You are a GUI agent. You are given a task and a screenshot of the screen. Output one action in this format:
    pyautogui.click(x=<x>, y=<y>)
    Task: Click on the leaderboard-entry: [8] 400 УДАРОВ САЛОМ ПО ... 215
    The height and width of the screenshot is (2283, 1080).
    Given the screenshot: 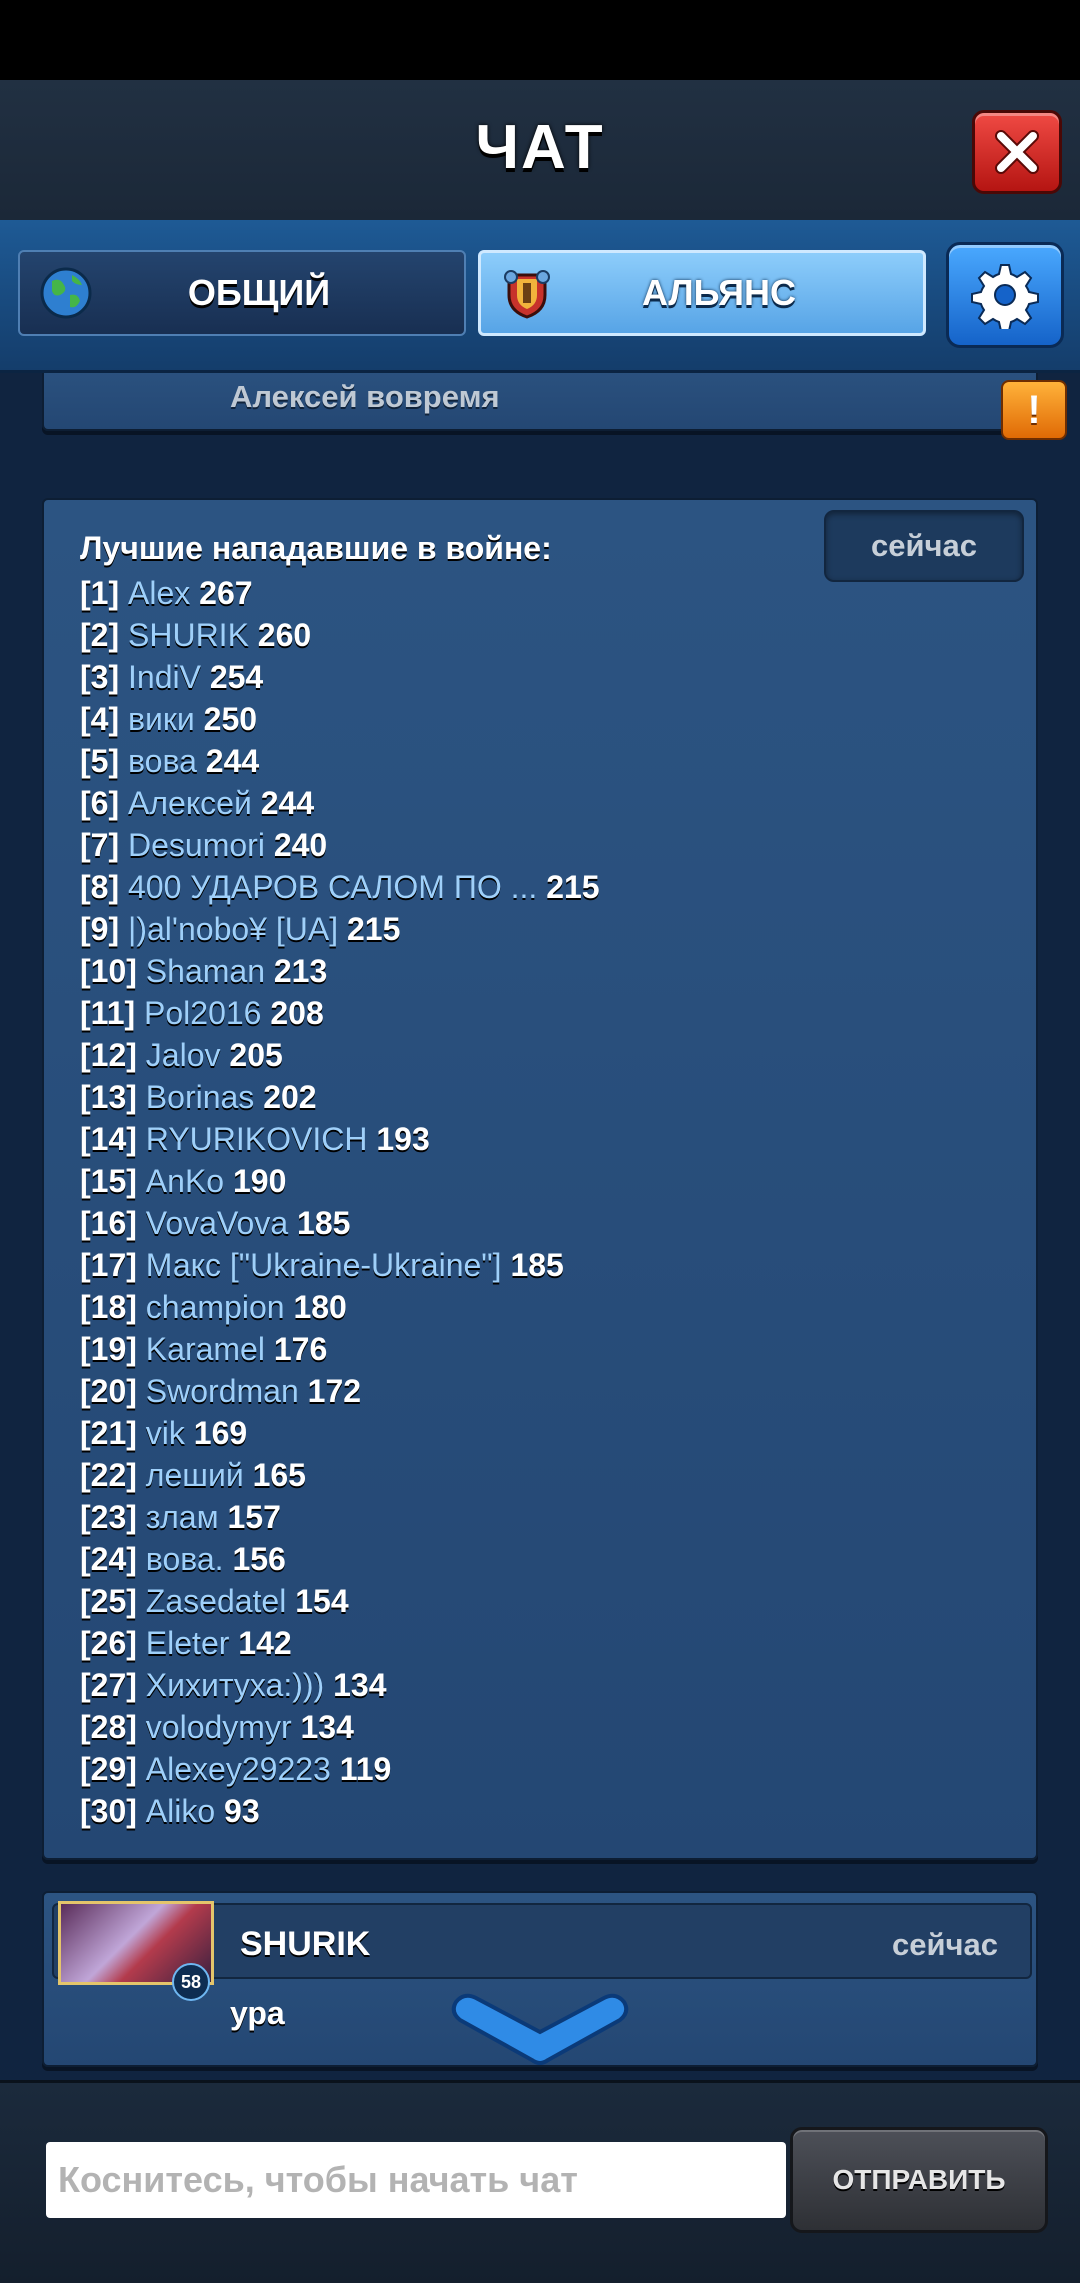 What is the action you would take?
    pyautogui.click(x=340, y=887)
    